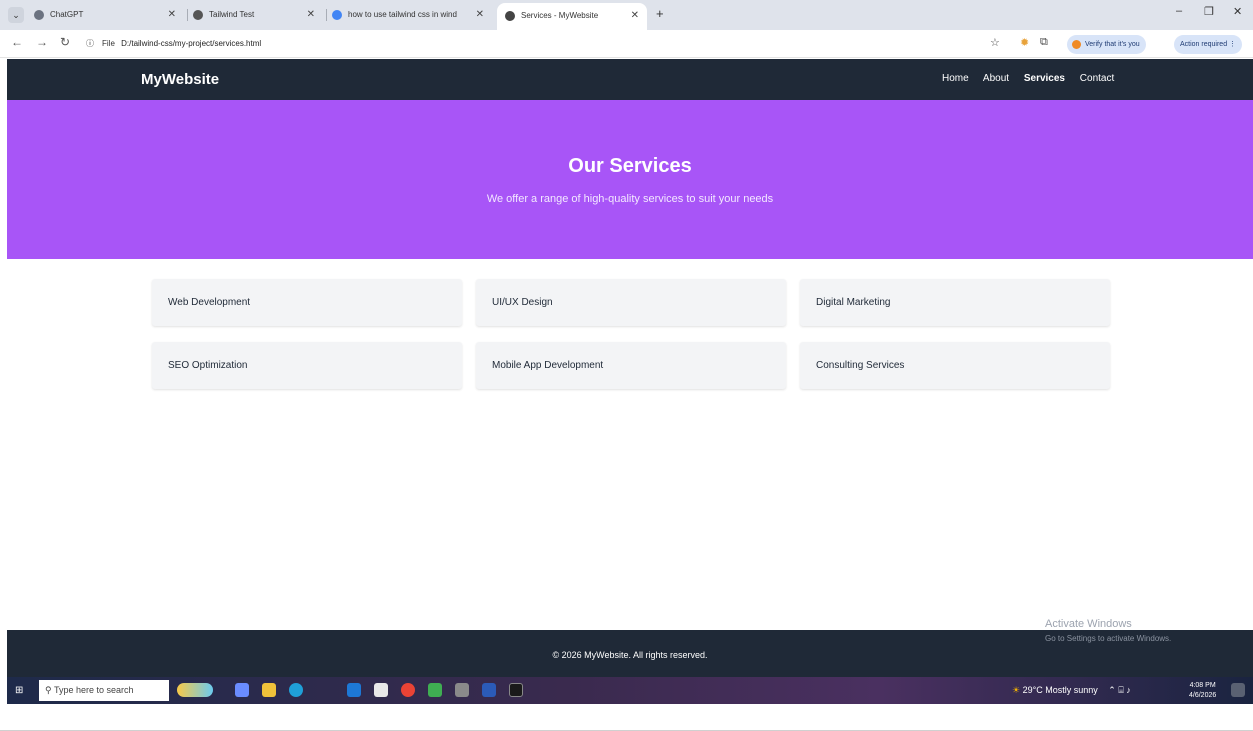 This screenshot has width=1253, height=731. What do you see at coordinates (354, 690) in the screenshot?
I see `outlook-icon` at bounding box center [354, 690].